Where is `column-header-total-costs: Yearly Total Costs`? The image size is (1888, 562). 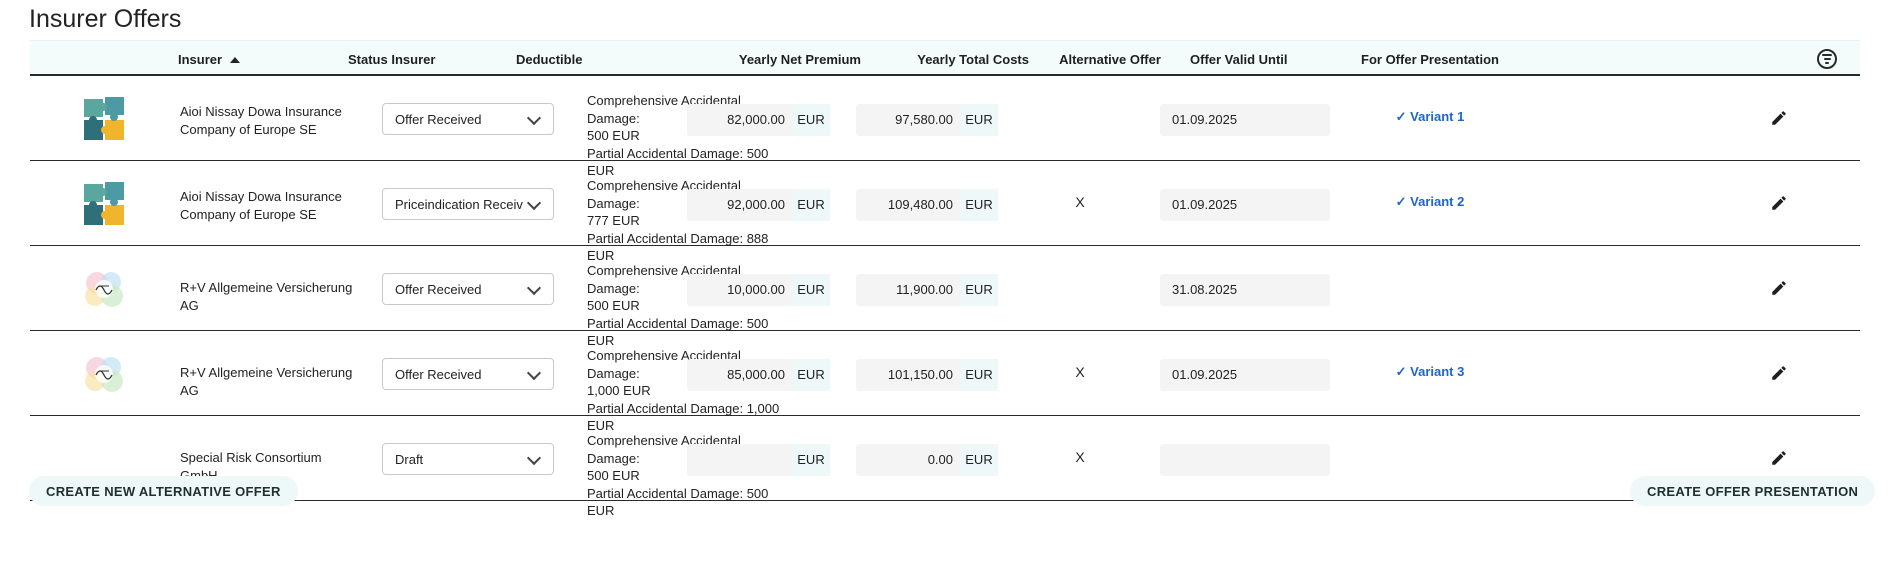
column-header-total-costs: Yearly Total Costs is located at coordinates (938, 57).